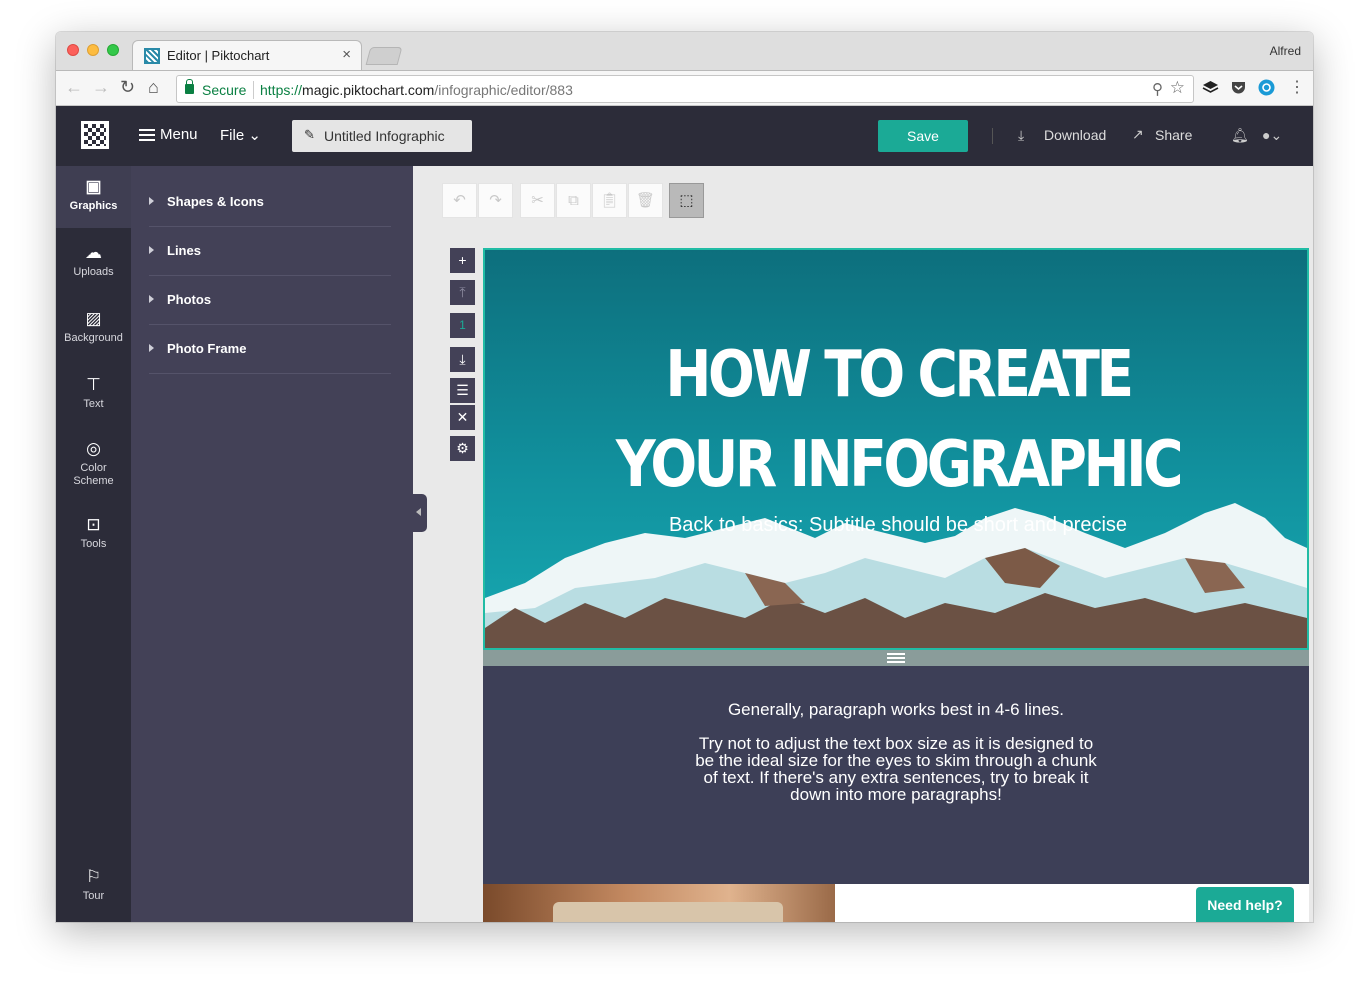 The image size is (1369, 1002). I want to click on nav-graphics: ▣ Graphics, so click(93, 197).